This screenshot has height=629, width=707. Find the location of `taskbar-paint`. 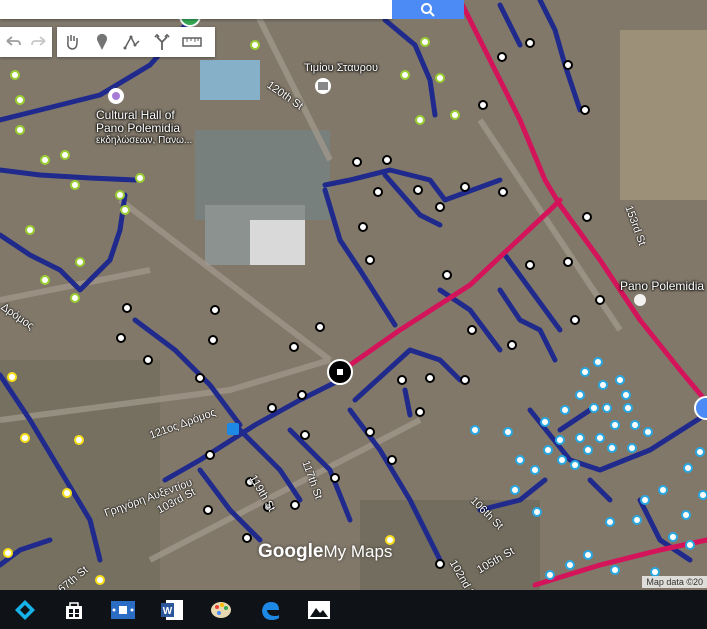

taskbar-paint is located at coordinates (220, 609).